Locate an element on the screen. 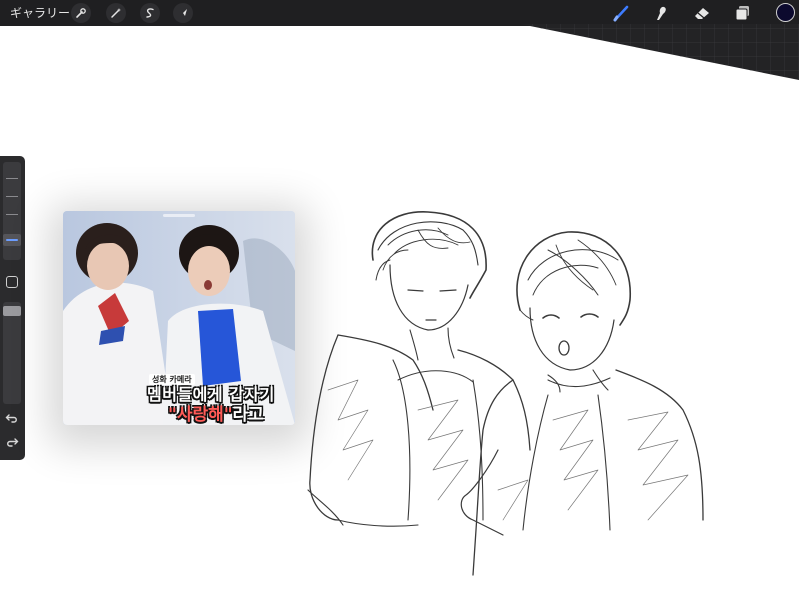  opacity-slider is located at coordinates (12, 353).